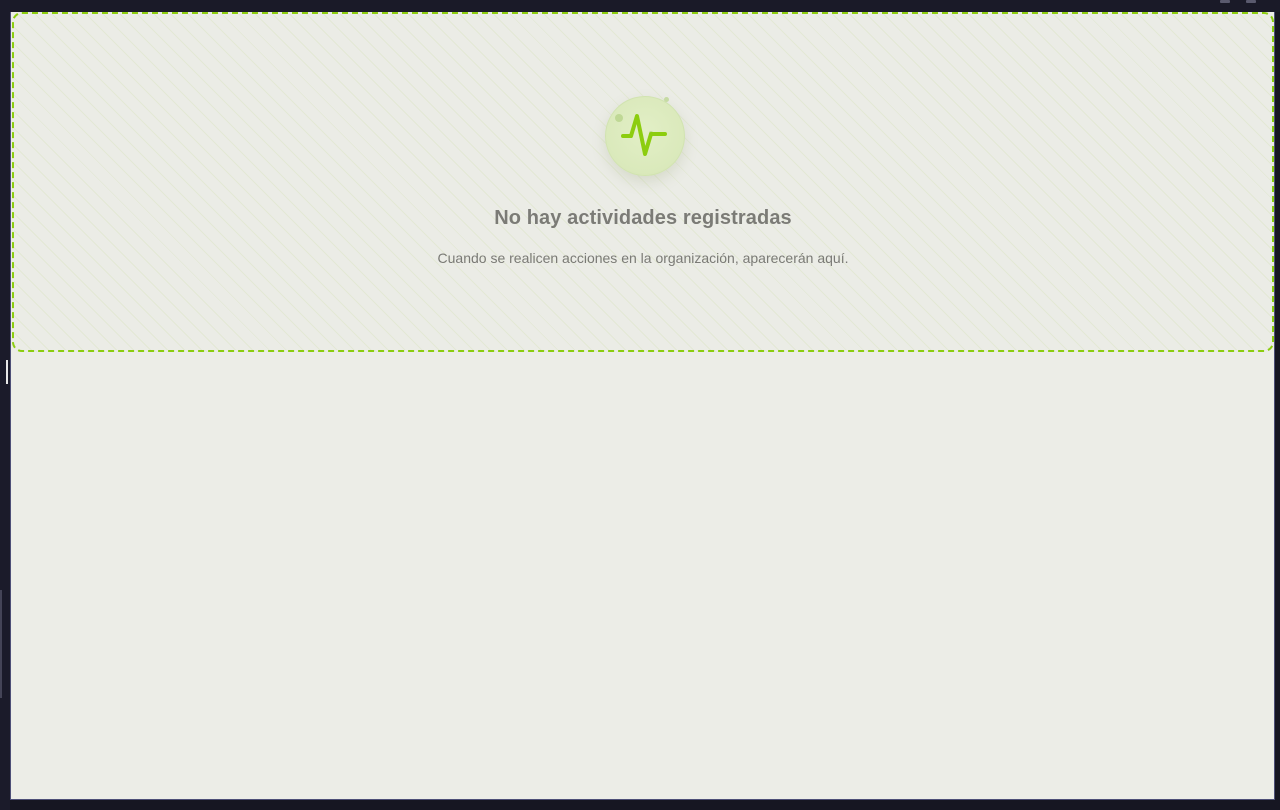 The height and width of the screenshot is (810, 1280). What do you see at coordinates (1232, 2) in the screenshot?
I see `window-controls` at bounding box center [1232, 2].